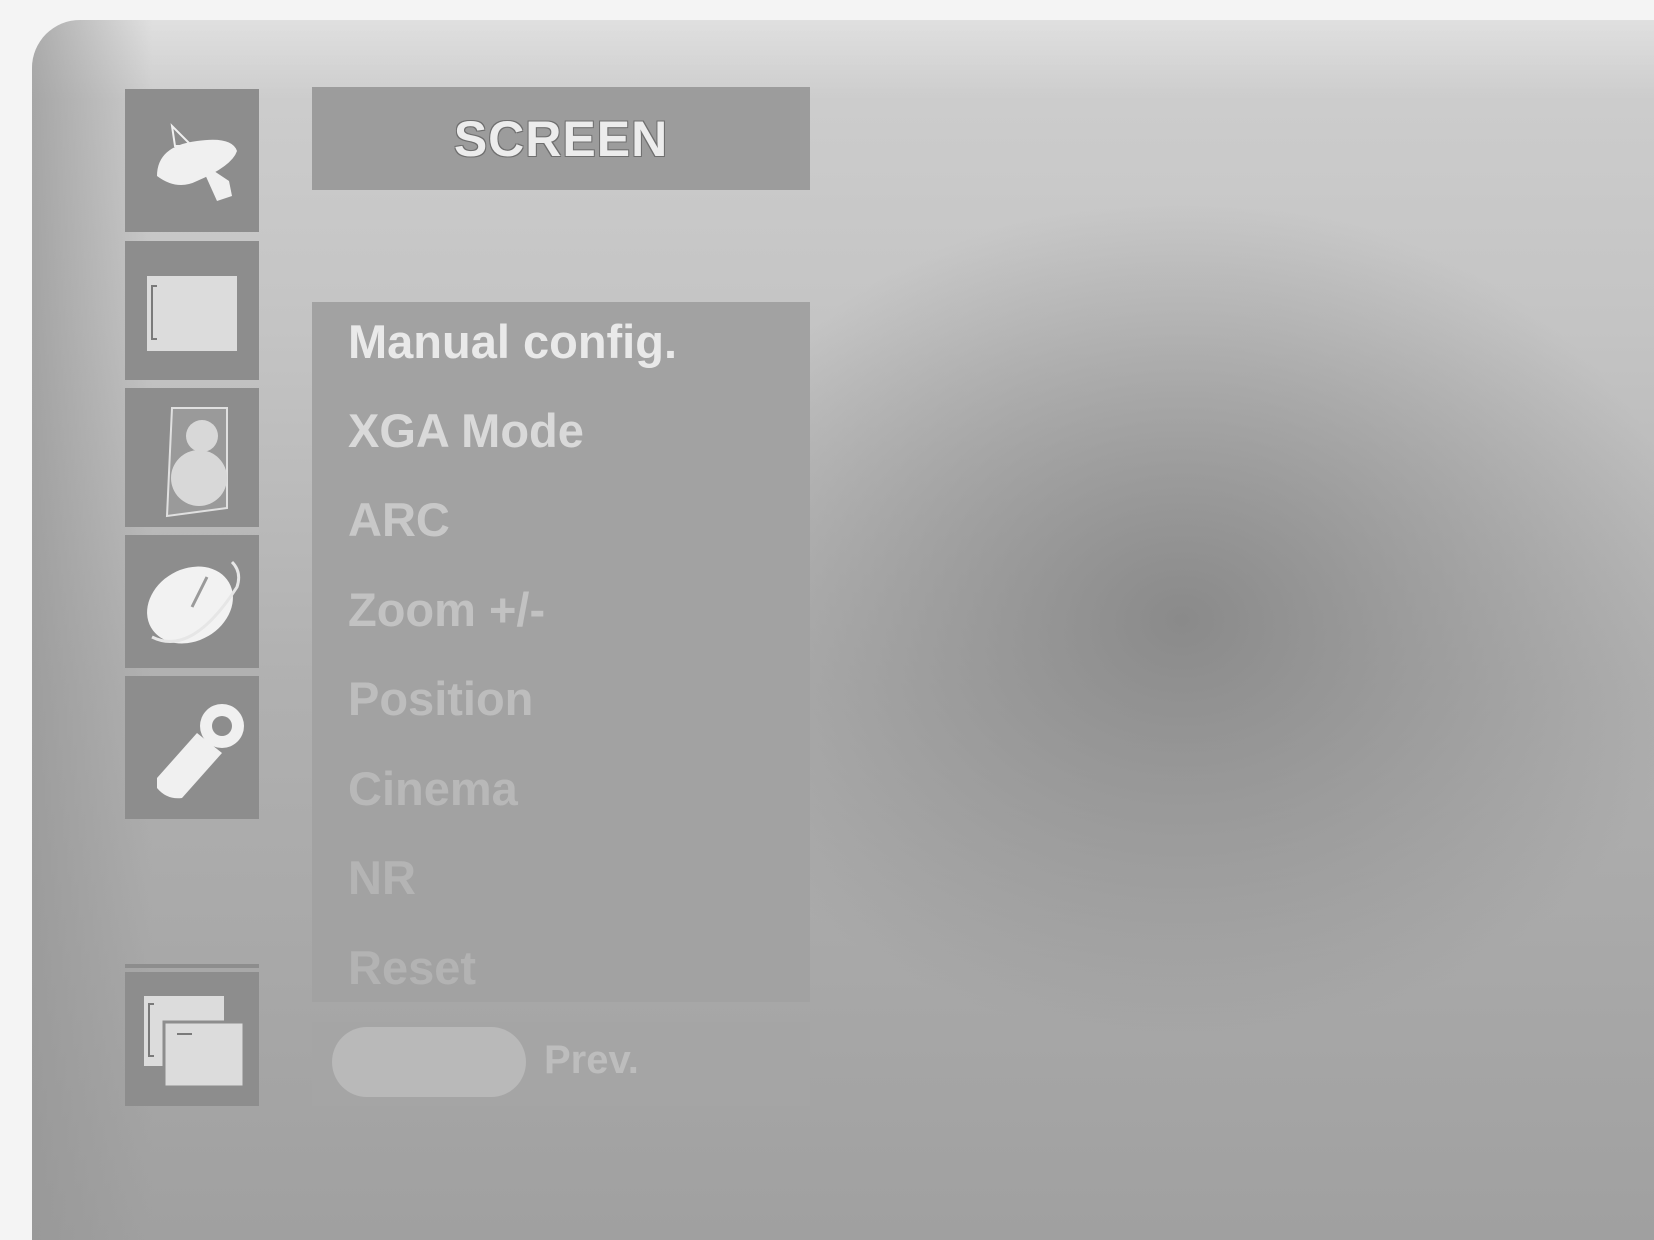 The width and height of the screenshot is (1654, 1240). What do you see at coordinates (192, 313) in the screenshot?
I see `picture-icon` at bounding box center [192, 313].